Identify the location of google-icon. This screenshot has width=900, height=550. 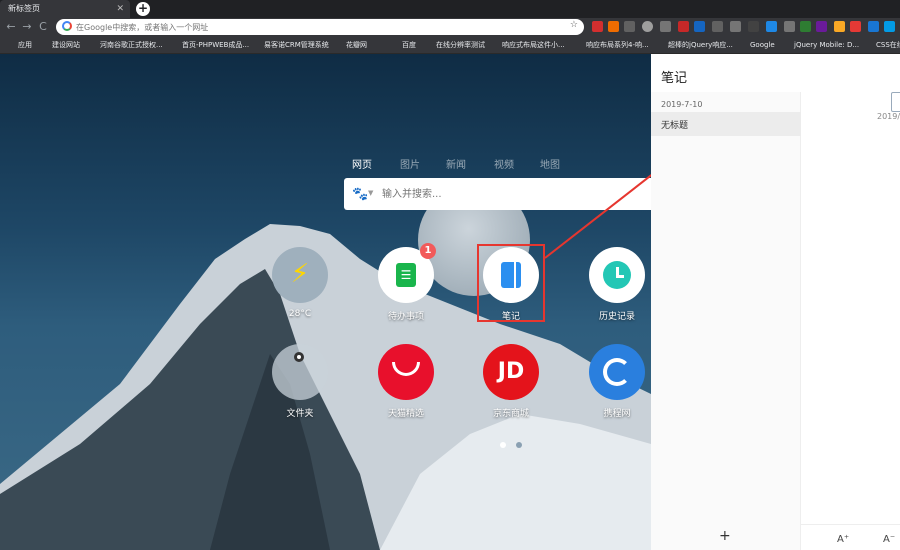
(67, 26).